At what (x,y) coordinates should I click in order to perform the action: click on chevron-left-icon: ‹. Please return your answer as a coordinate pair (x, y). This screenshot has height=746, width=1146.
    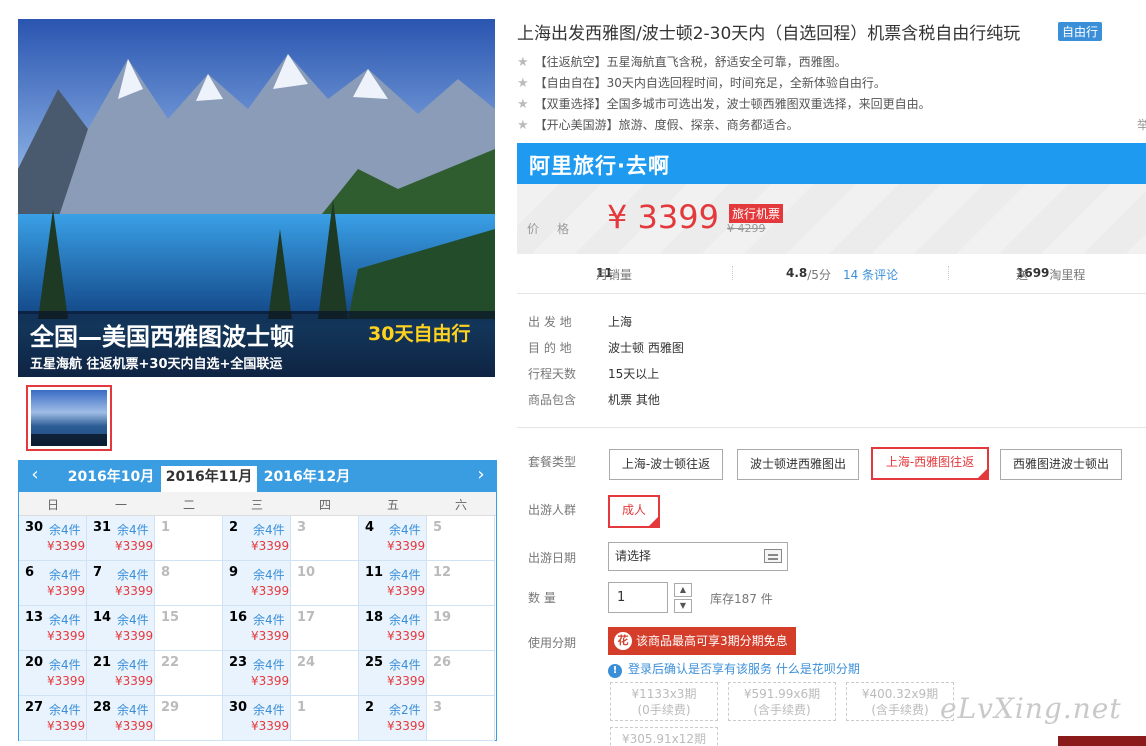
    Looking at the image, I should click on (35, 474).